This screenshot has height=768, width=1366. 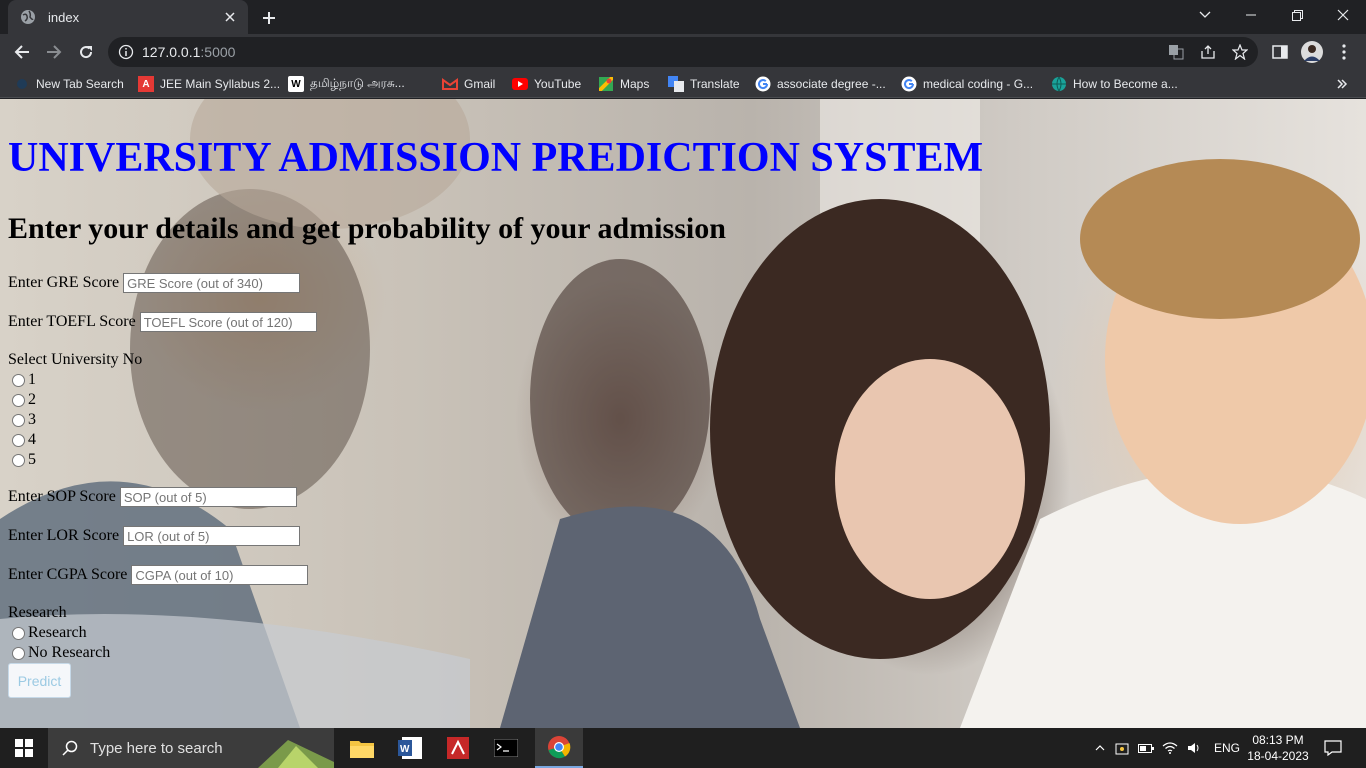 What do you see at coordinates (39, 680) in the screenshot?
I see `predict-button: Predict` at bounding box center [39, 680].